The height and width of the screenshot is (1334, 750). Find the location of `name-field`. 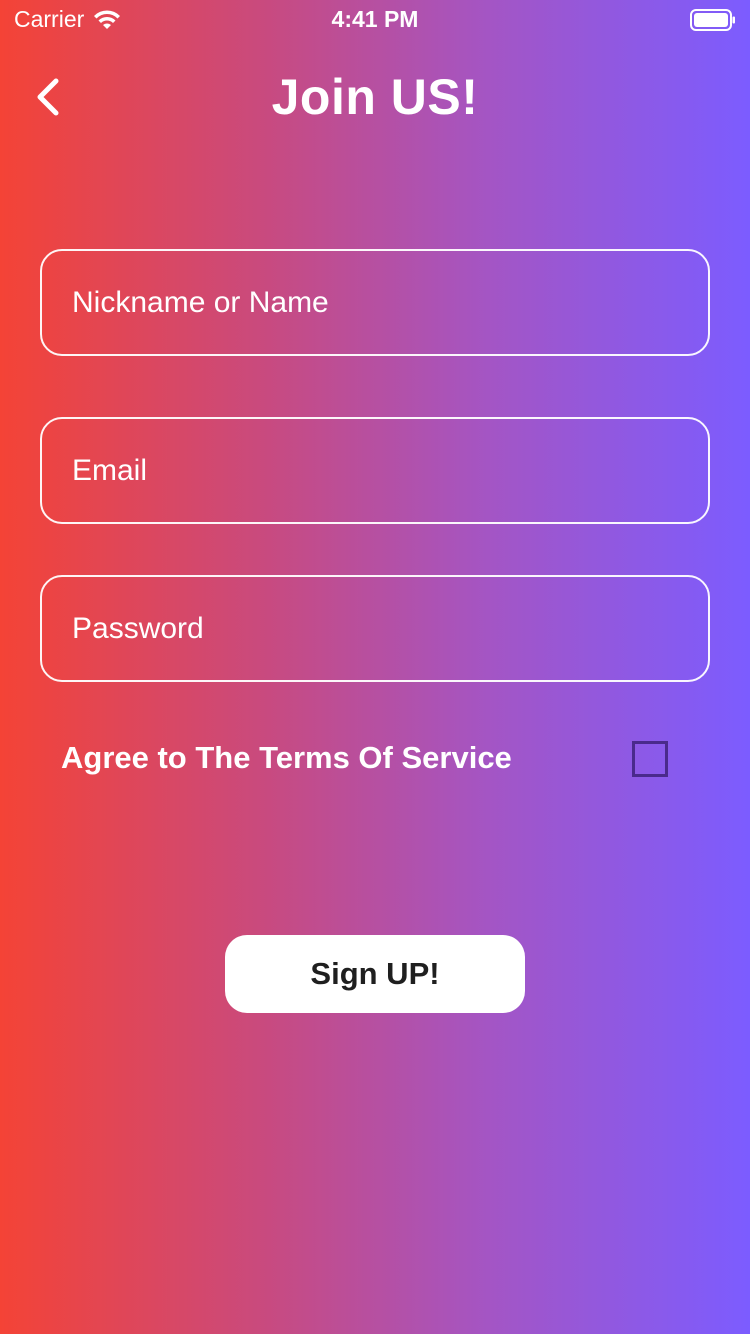

name-field is located at coordinates (375, 302).